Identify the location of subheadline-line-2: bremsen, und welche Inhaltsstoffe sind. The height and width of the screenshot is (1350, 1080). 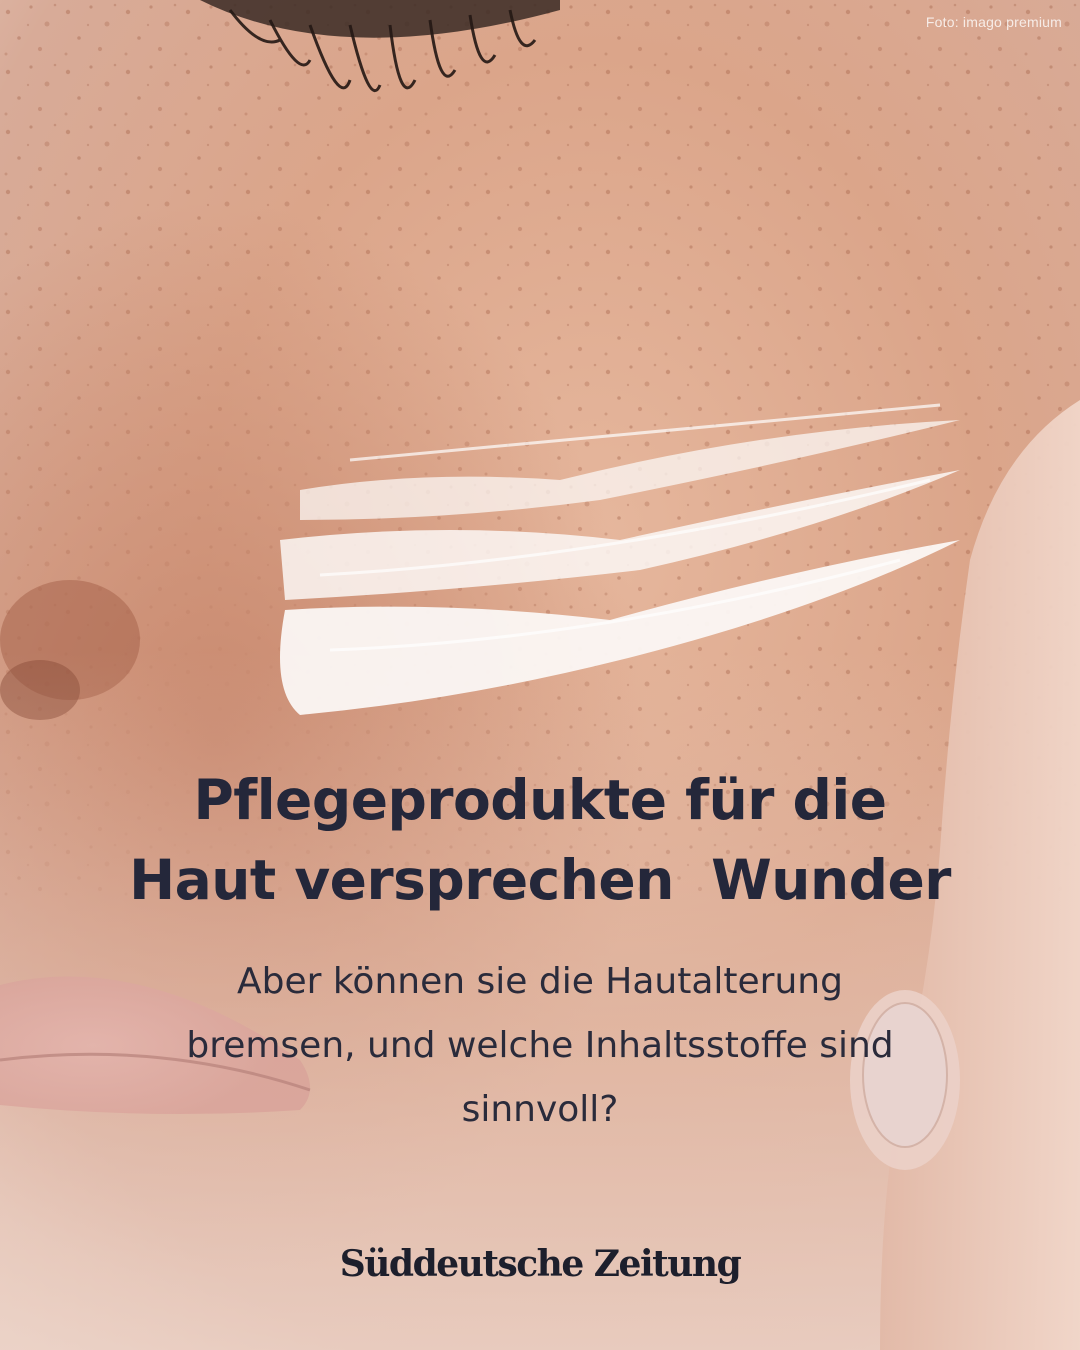
(540, 1045).